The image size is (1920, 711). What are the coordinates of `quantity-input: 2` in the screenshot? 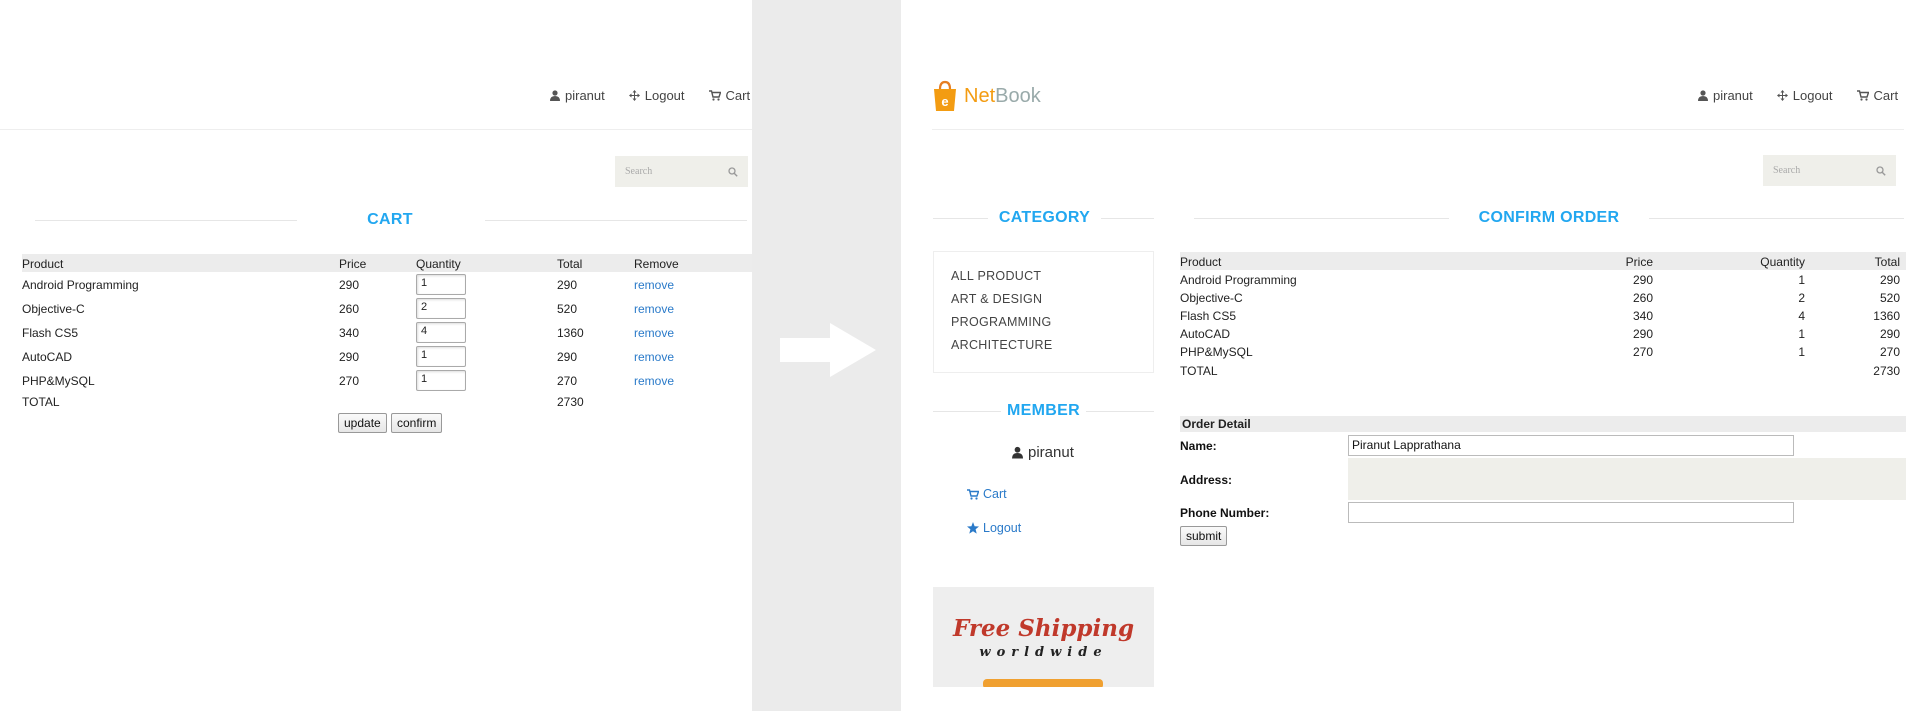 It's located at (441, 308).